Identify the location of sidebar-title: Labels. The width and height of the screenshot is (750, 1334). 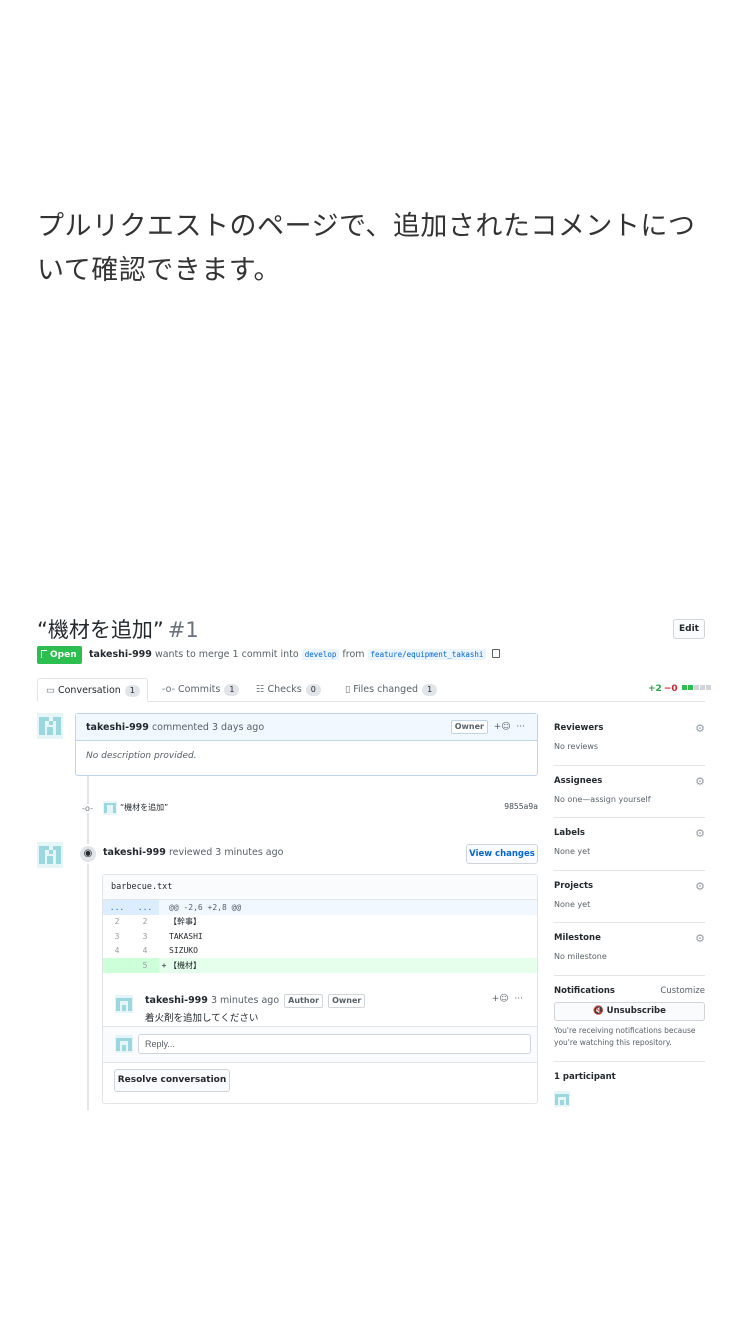
(569, 833).